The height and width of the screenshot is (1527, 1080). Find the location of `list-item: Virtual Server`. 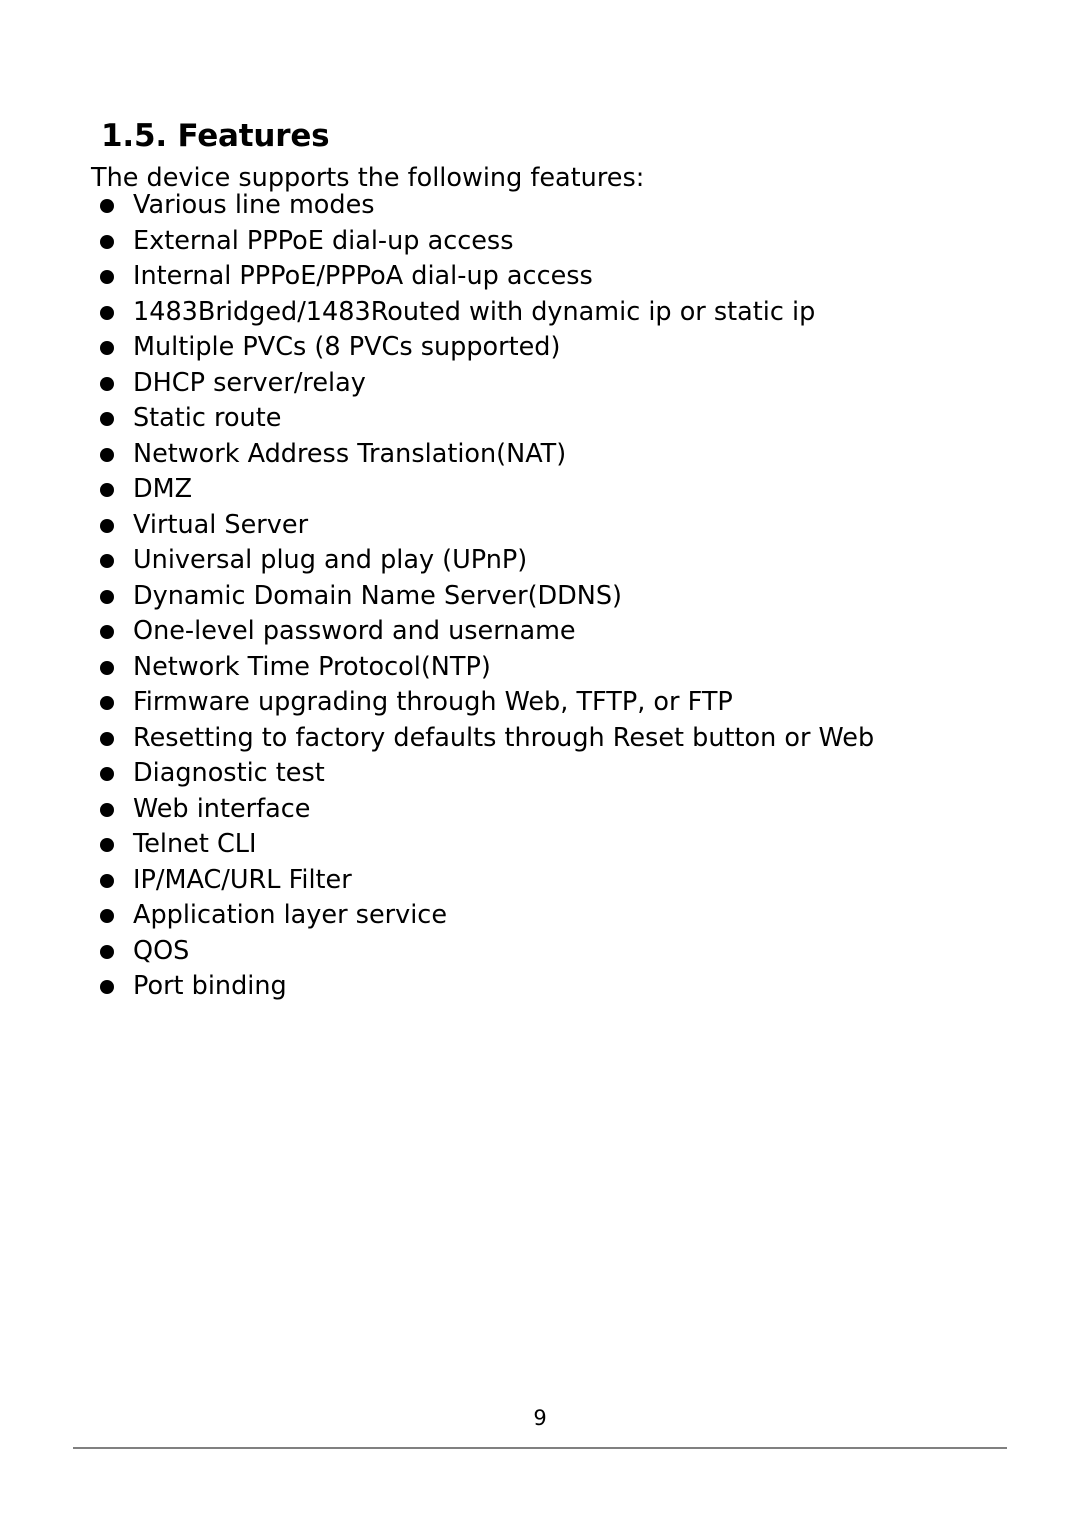

list-item: Virtual Server is located at coordinates (540, 526).